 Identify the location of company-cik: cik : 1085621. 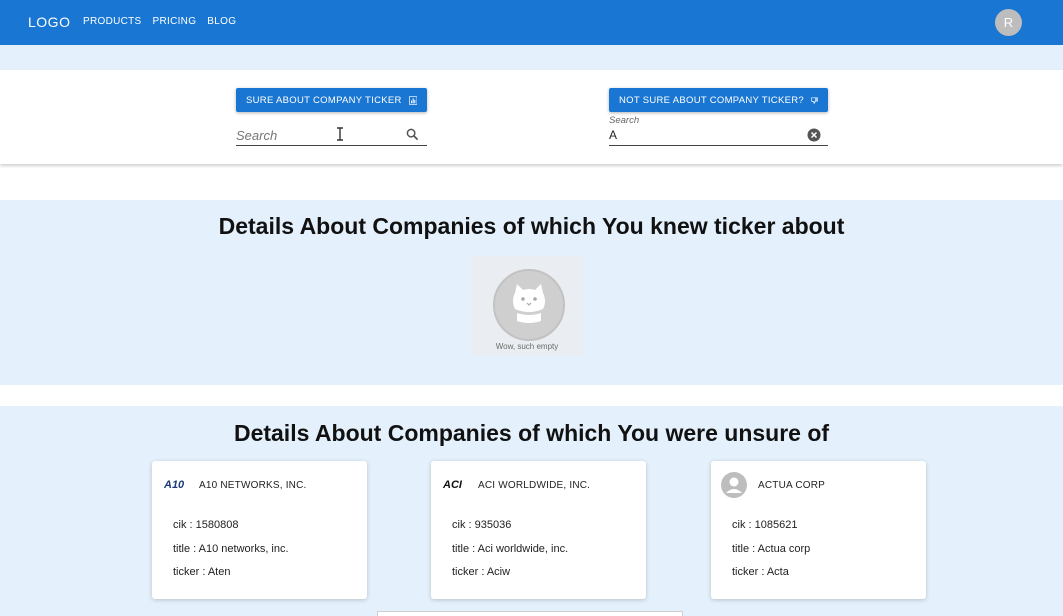
(765, 525).